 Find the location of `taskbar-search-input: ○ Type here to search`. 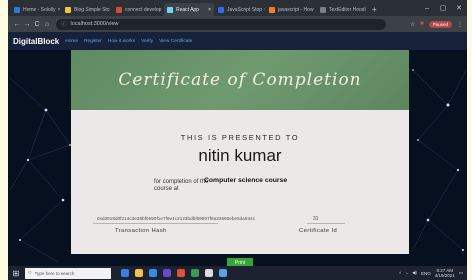

taskbar-search-input: ○ Type here to search is located at coordinates (68, 273).